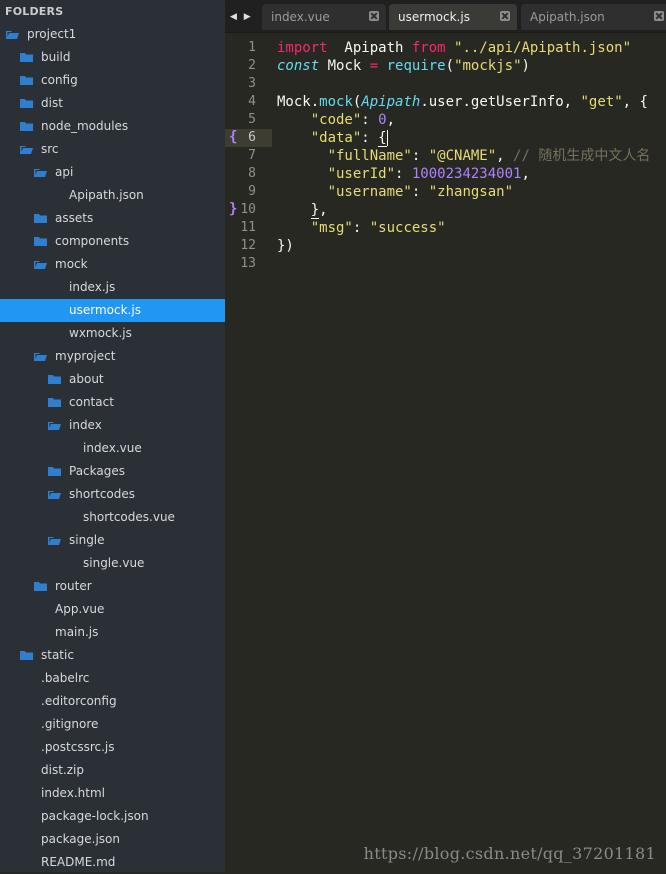  I want to click on code-token: Mock, so click(344, 66).